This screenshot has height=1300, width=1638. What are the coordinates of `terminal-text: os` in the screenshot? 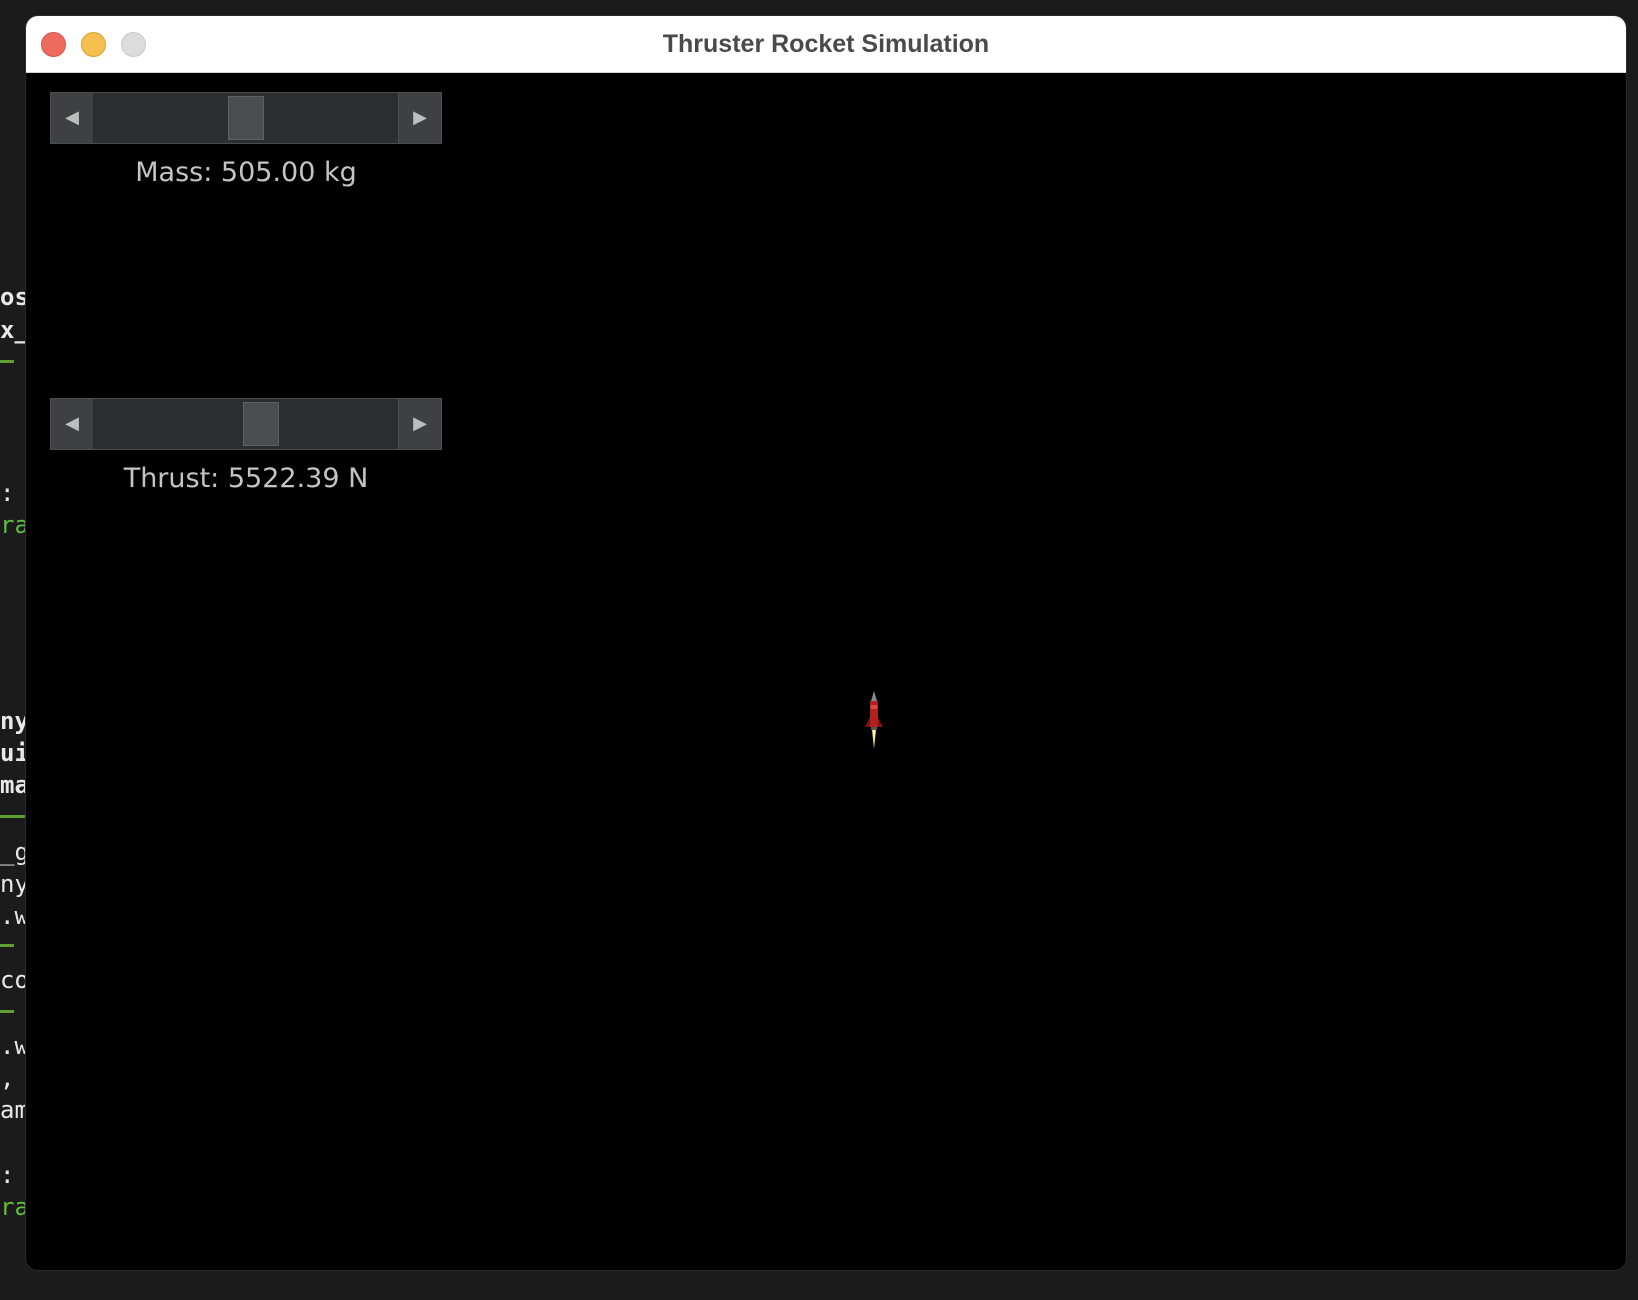 It's located at (14, 297).